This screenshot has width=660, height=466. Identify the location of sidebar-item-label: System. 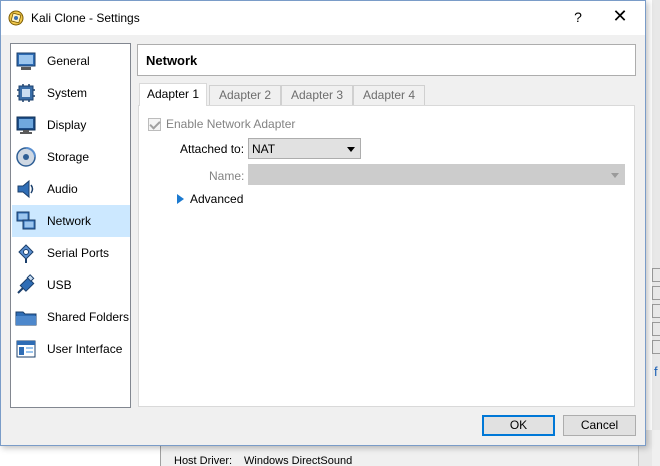
(67, 93).